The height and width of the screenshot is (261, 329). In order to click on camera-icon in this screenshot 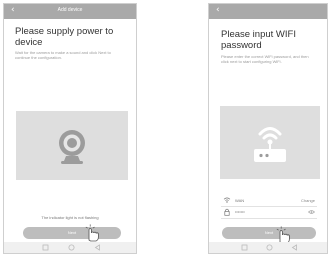, I will do `click(72, 147)`.